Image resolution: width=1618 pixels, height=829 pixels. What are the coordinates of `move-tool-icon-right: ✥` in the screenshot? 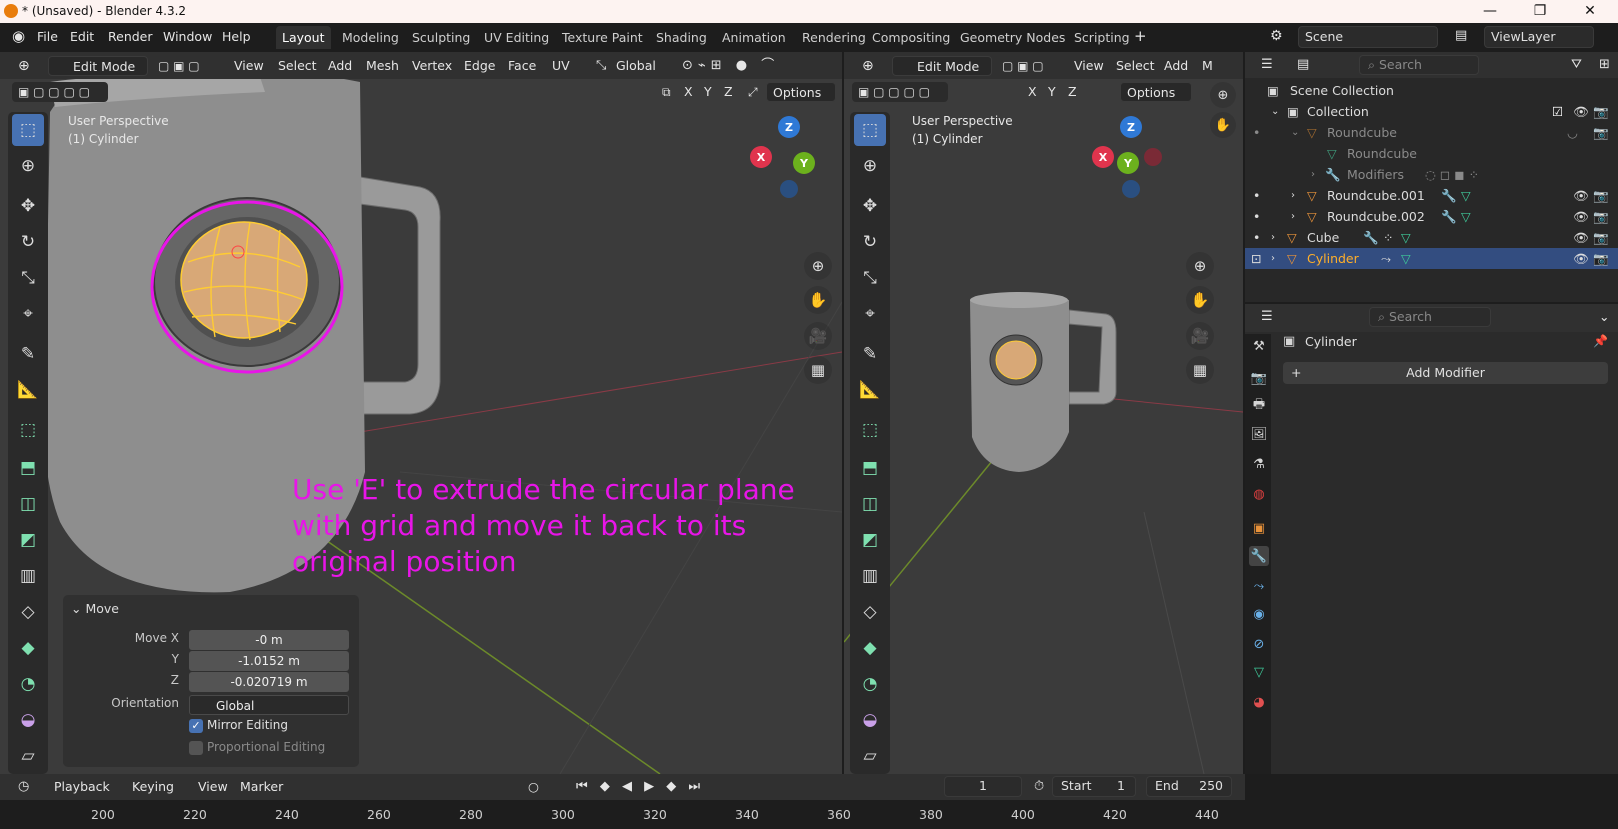 It's located at (870, 206).